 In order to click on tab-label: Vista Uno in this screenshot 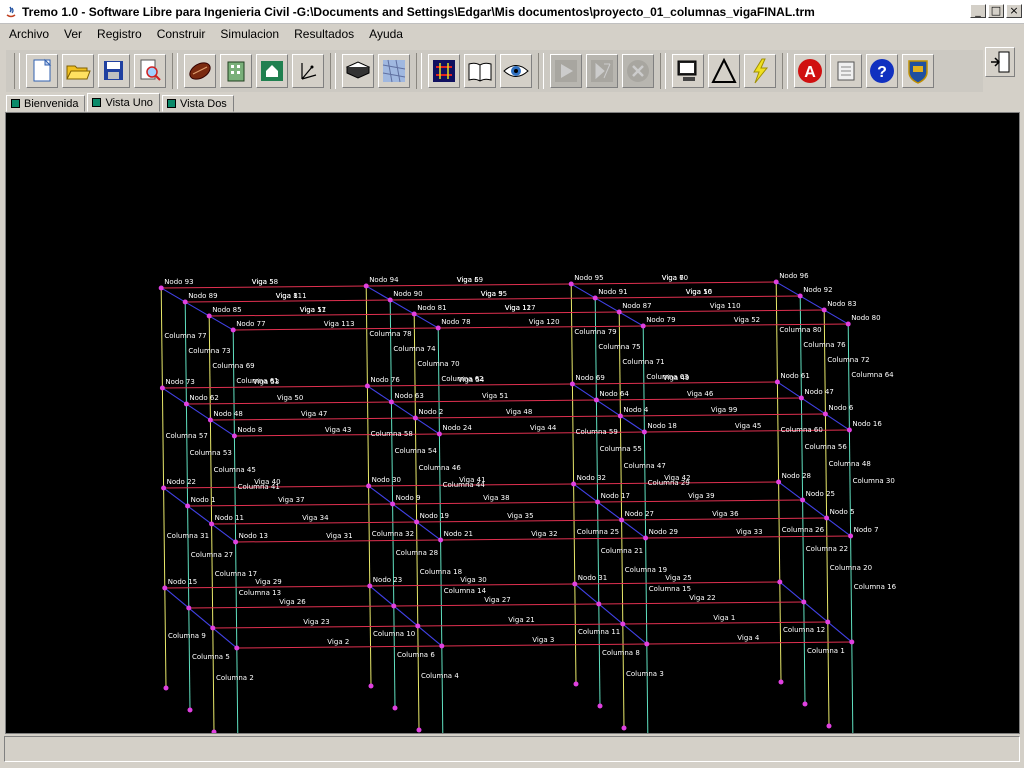, I will do `click(129, 102)`.